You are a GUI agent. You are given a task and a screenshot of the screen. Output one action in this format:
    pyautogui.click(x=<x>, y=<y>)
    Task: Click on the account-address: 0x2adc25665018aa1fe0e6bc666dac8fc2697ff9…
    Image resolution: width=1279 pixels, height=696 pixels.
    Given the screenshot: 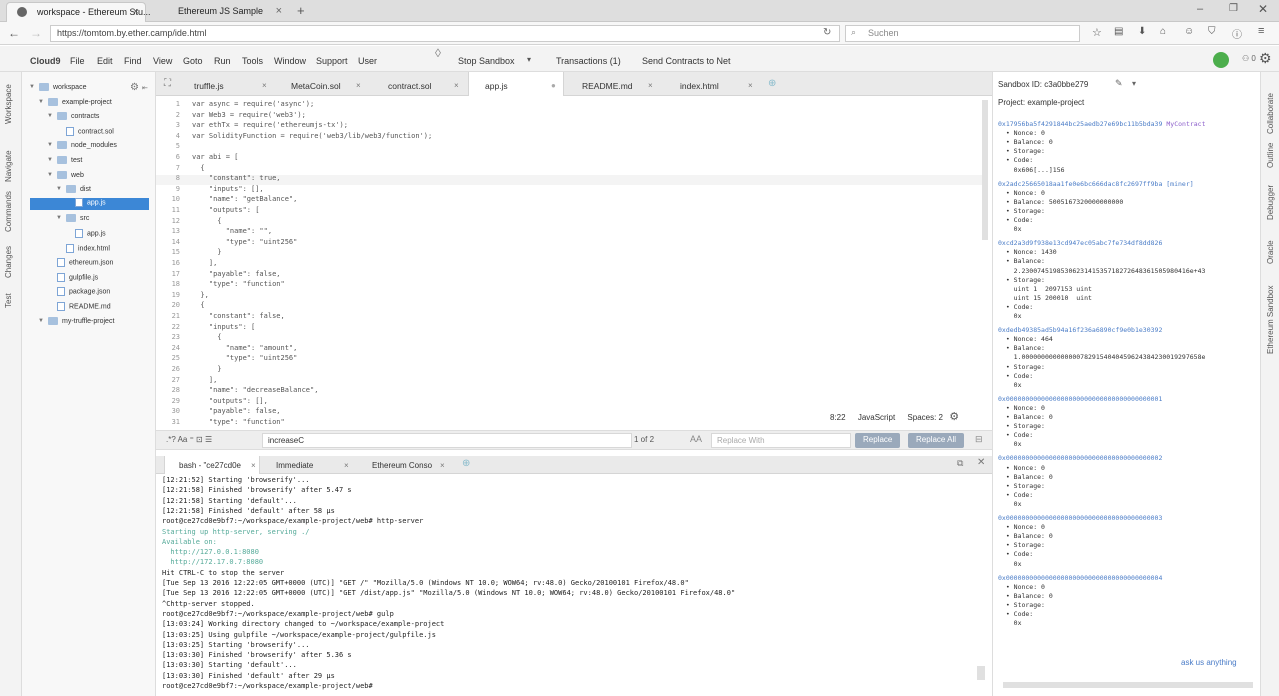 What is the action you would take?
    pyautogui.click(x=1096, y=184)
    